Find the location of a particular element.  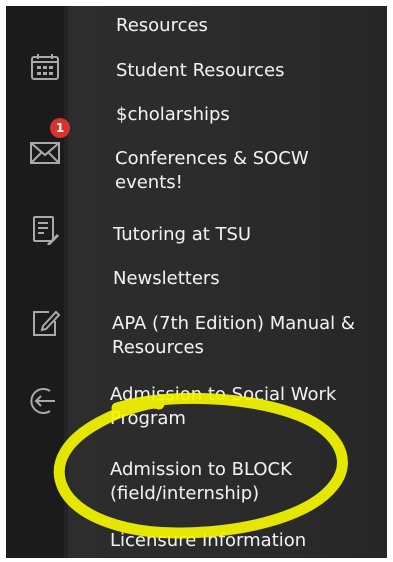

edit-icon is located at coordinates (45, 323).